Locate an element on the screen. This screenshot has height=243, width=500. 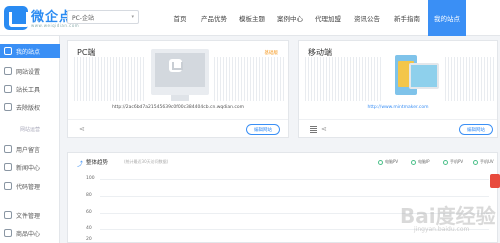
legend-label: 手机UV is located at coordinates (487, 161).